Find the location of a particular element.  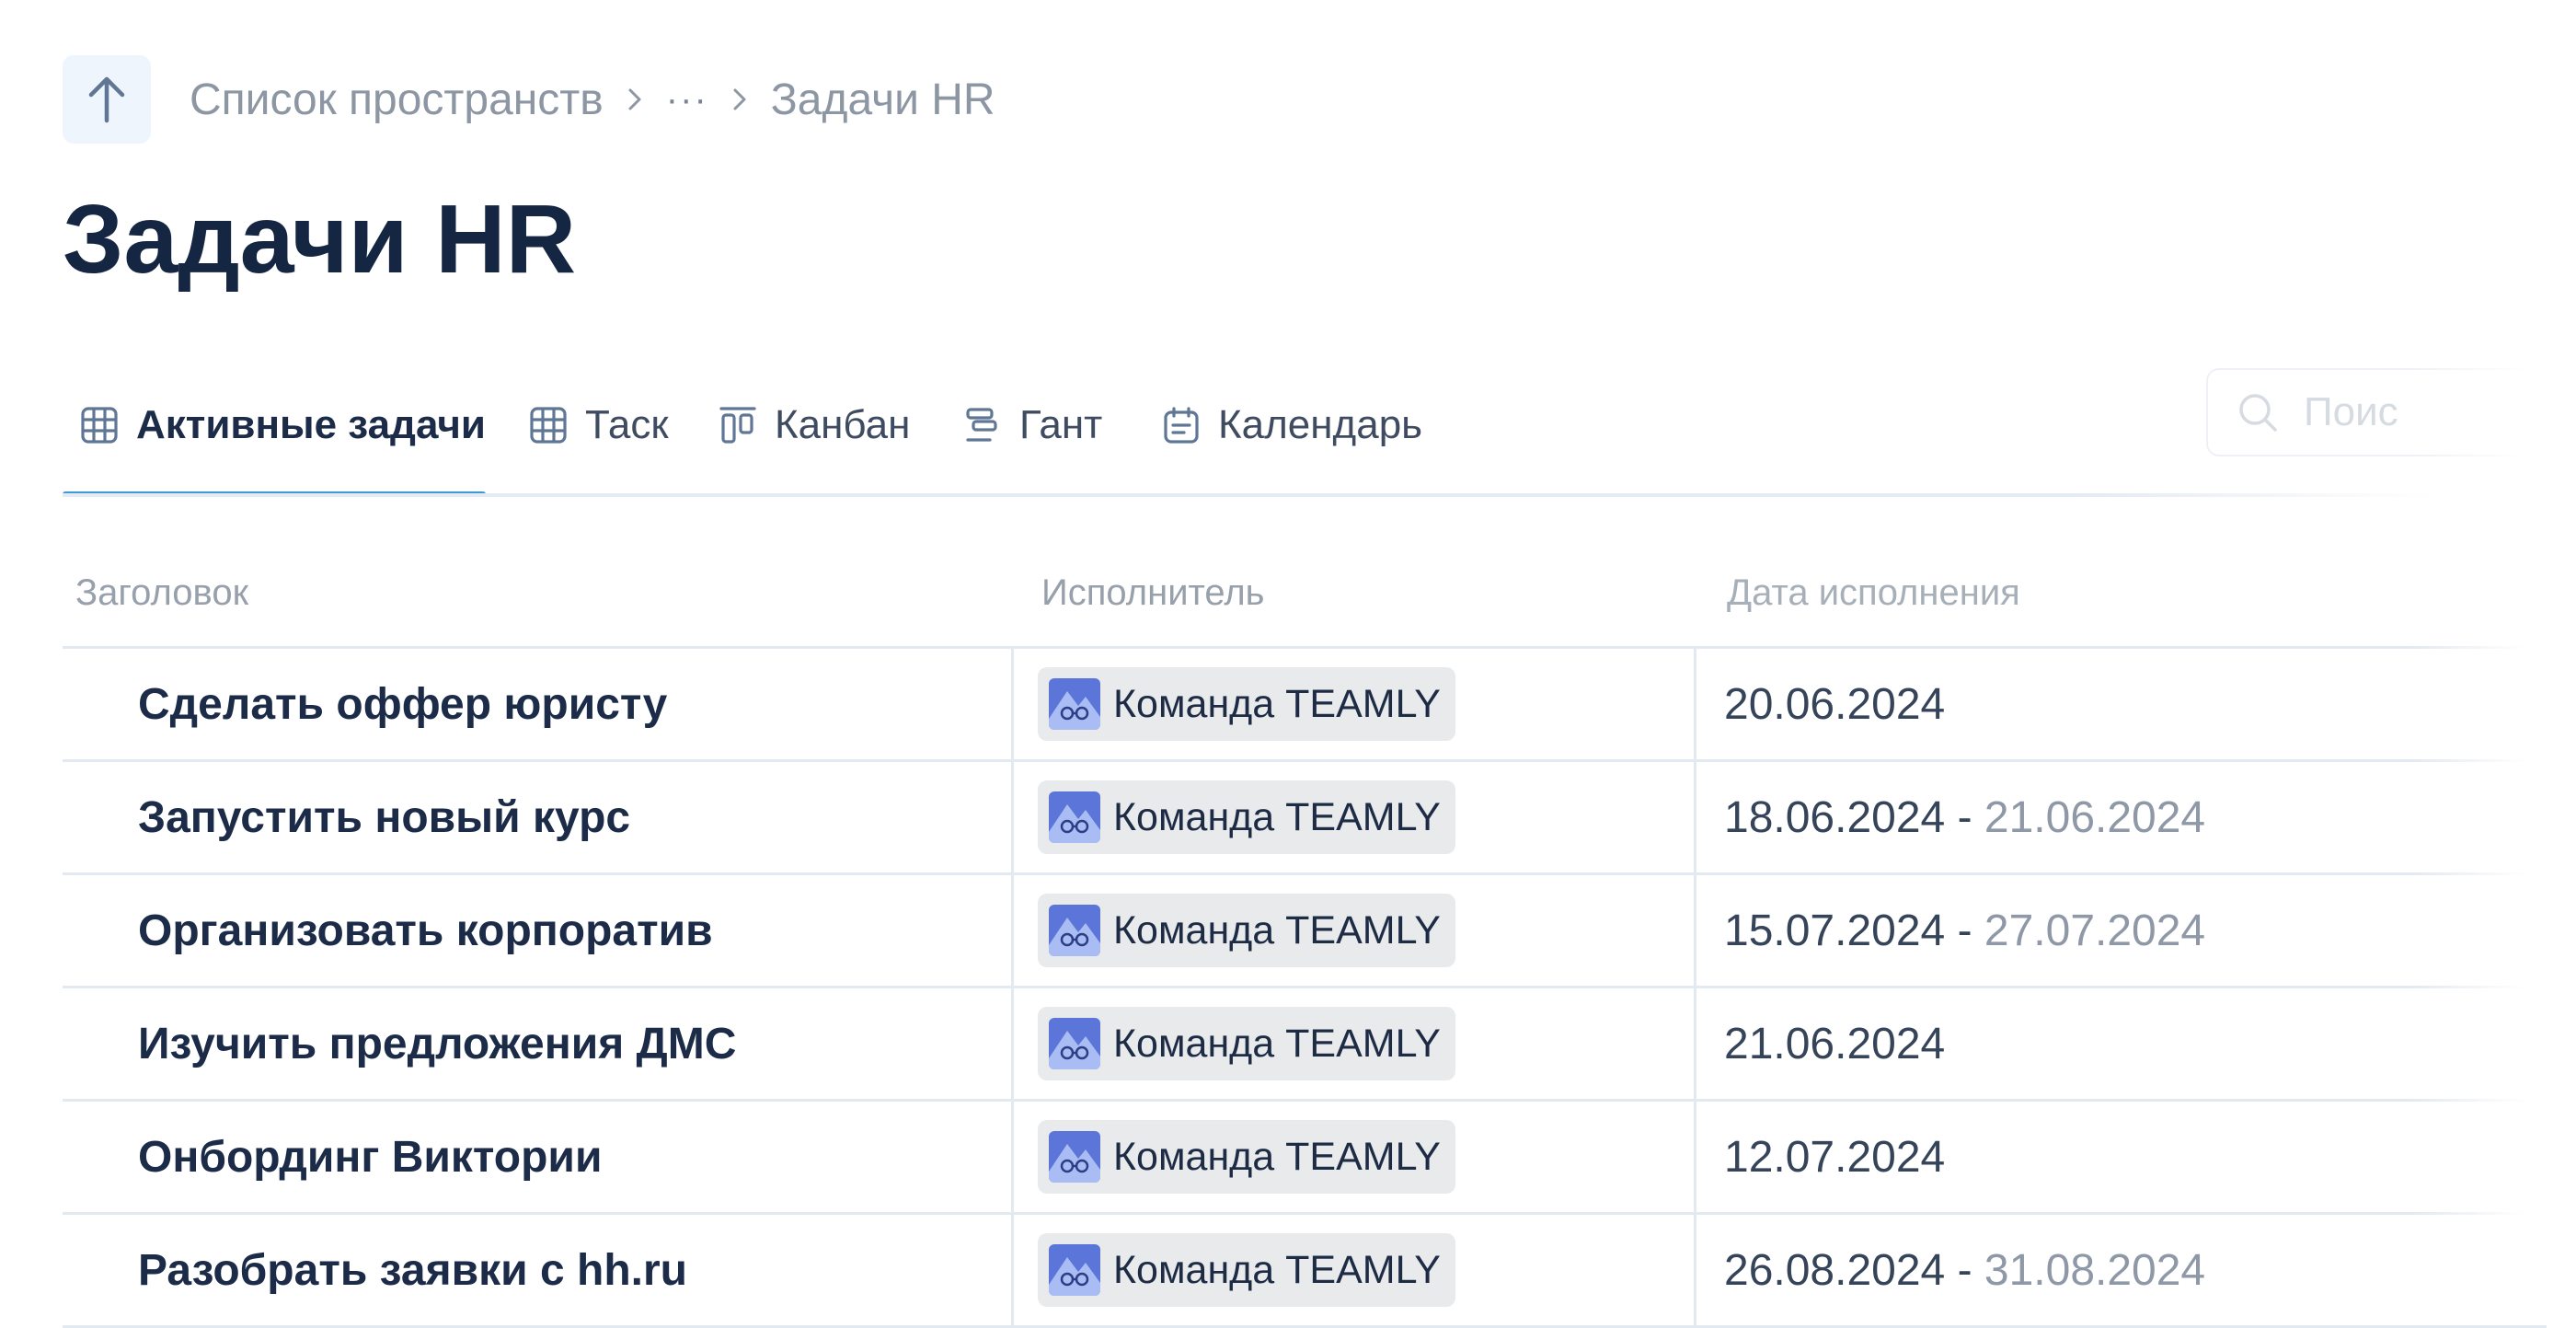

date-start: 20.06.2024 is located at coordinates (1835, 704).